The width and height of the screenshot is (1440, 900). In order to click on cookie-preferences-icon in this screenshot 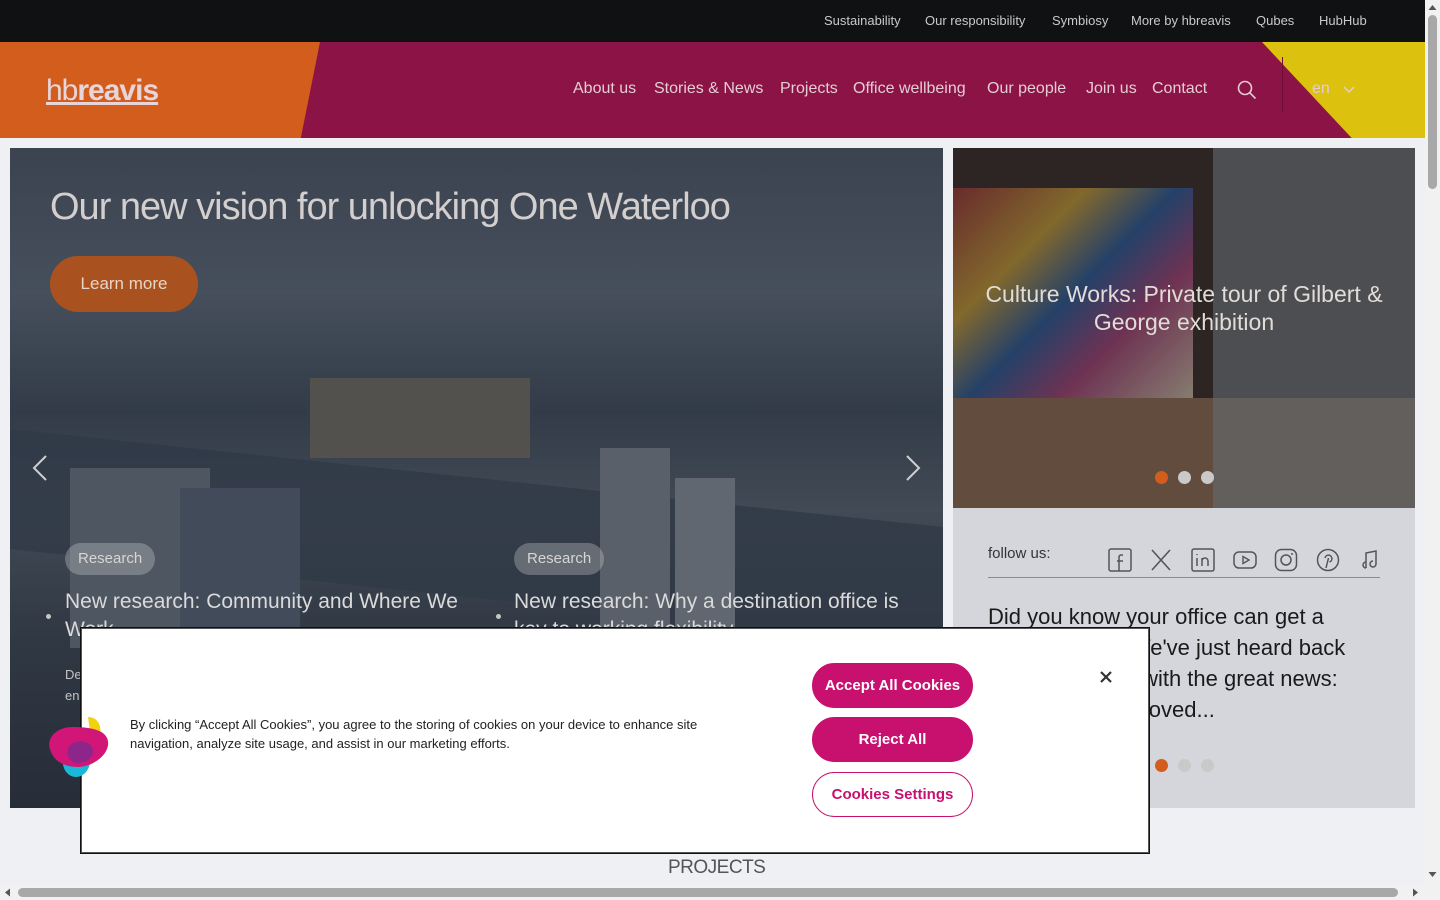, I will do `click(77, 747)`.